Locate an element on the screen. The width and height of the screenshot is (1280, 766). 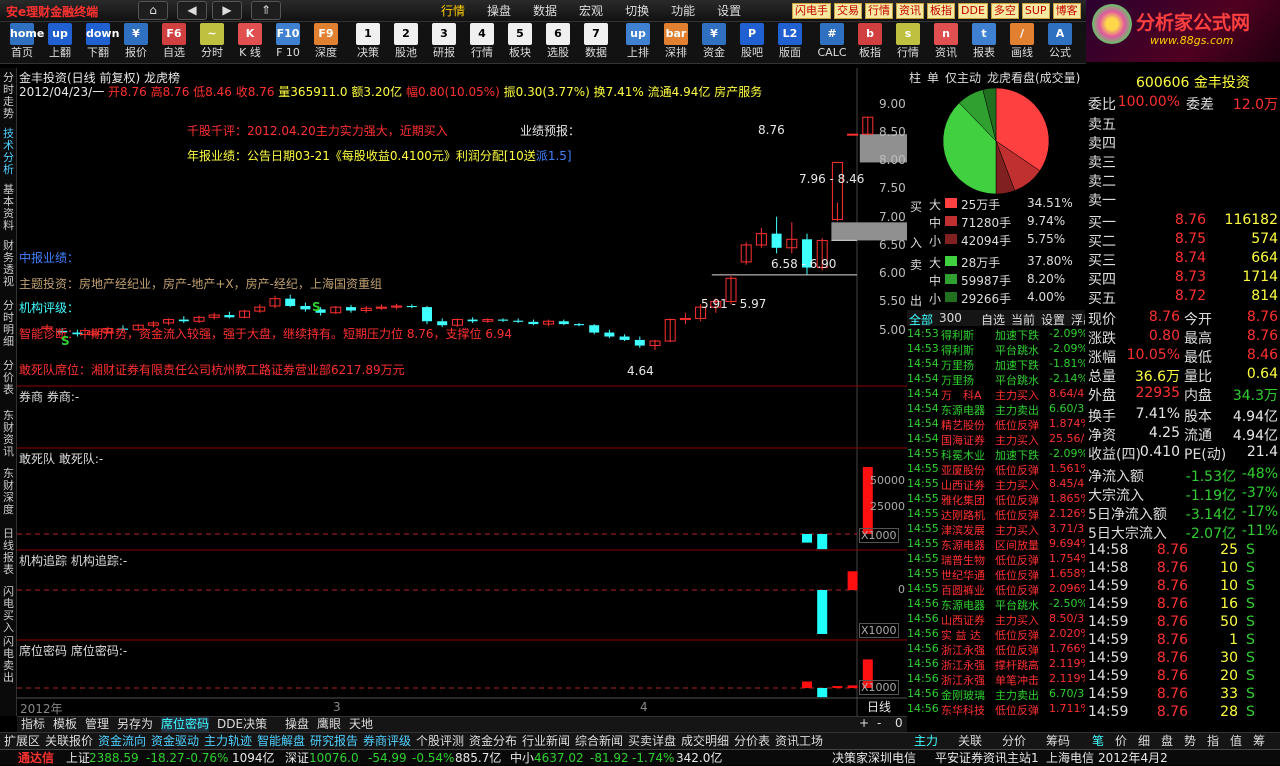
ticker-row: 14:54精艺股份低位反弹 1.874% is located at coordinates (996, 424).